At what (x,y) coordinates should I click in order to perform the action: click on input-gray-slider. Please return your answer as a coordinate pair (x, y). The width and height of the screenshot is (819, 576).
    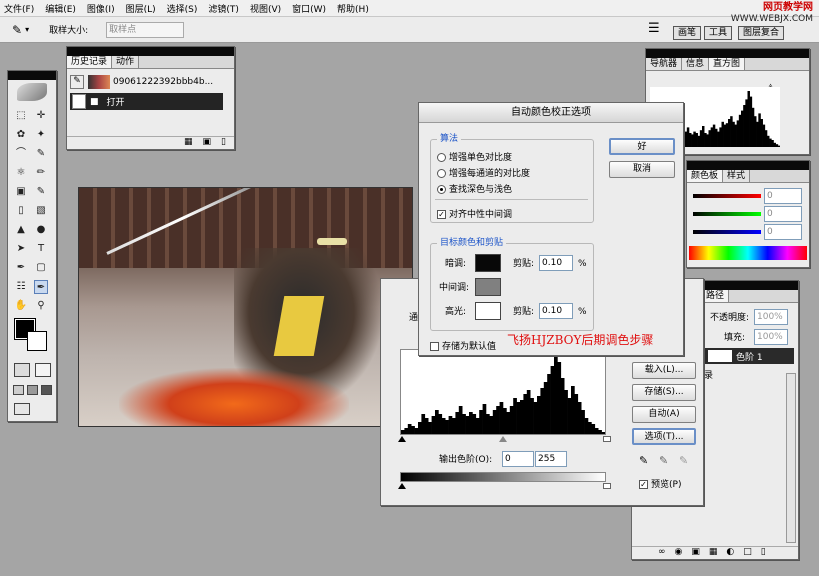
    Looking at the image, I should click on (503, 439).